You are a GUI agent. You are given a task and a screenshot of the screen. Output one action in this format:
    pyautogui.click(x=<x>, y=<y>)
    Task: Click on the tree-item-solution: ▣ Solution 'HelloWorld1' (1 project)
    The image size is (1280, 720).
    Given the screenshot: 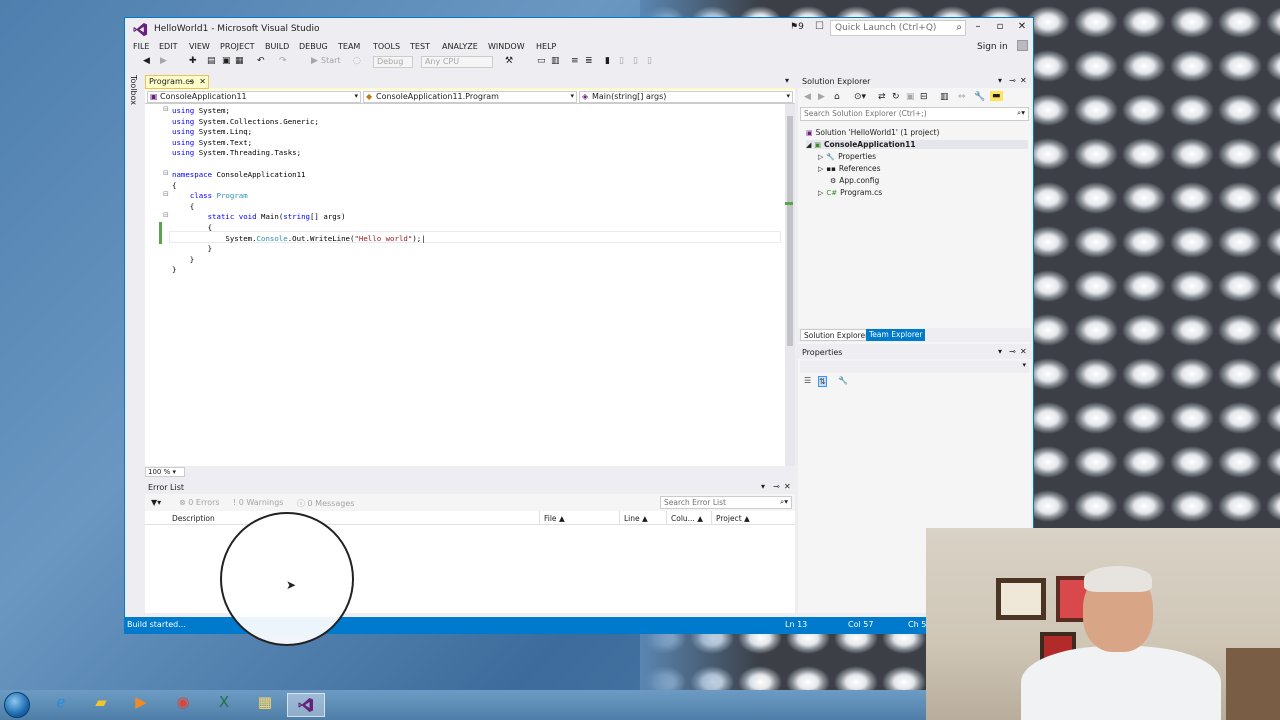 What is the action you would take?
    pyautogui.click(x=872, y=132)
    